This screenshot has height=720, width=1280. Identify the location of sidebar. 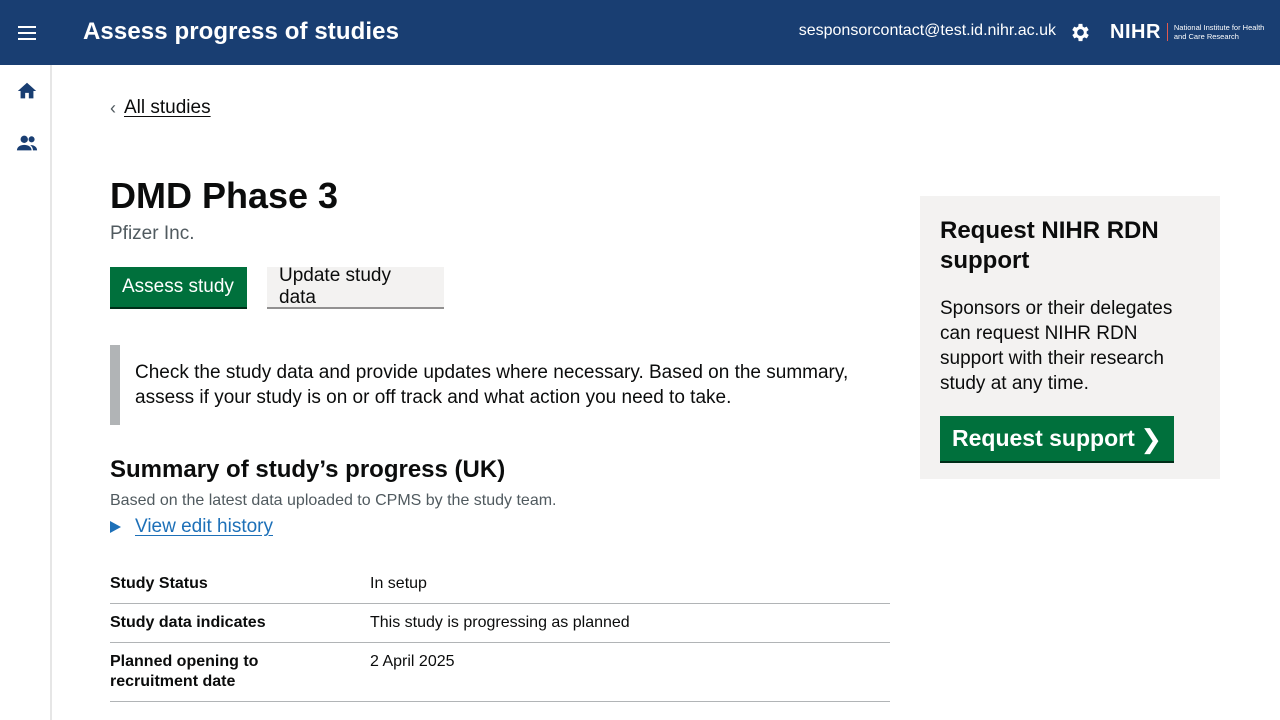
(26, 392).